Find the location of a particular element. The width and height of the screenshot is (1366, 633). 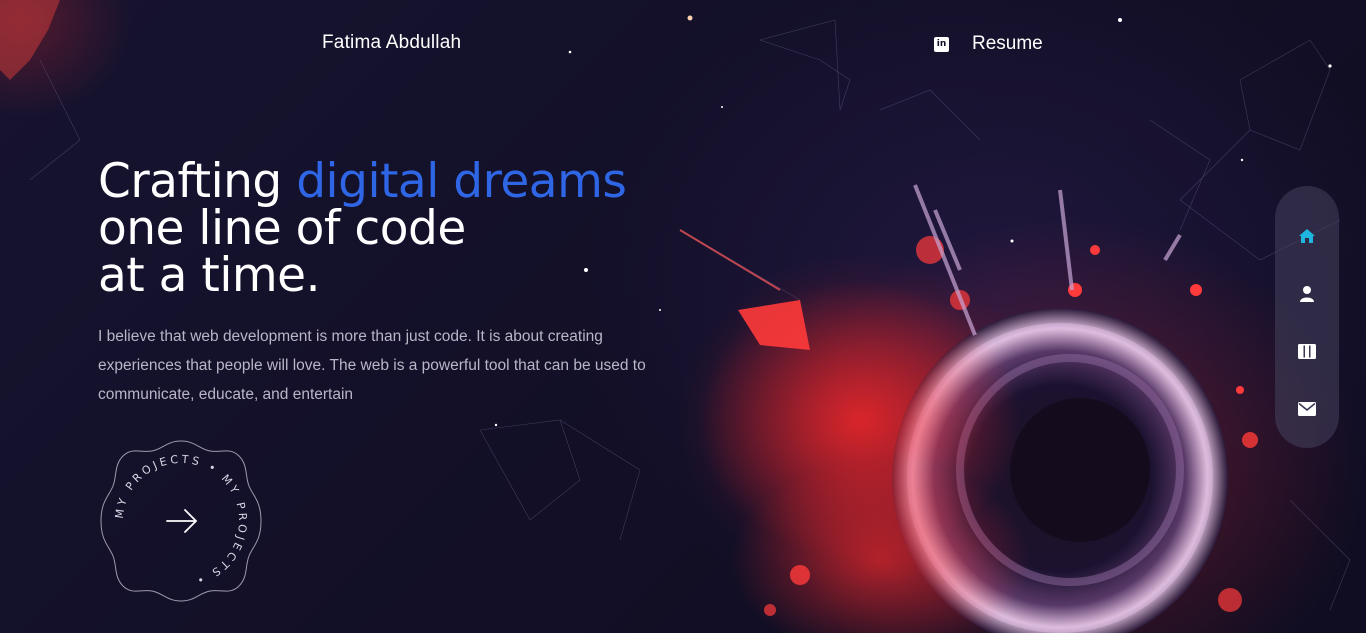

columns-icon is located at coordinates (1307, 351).